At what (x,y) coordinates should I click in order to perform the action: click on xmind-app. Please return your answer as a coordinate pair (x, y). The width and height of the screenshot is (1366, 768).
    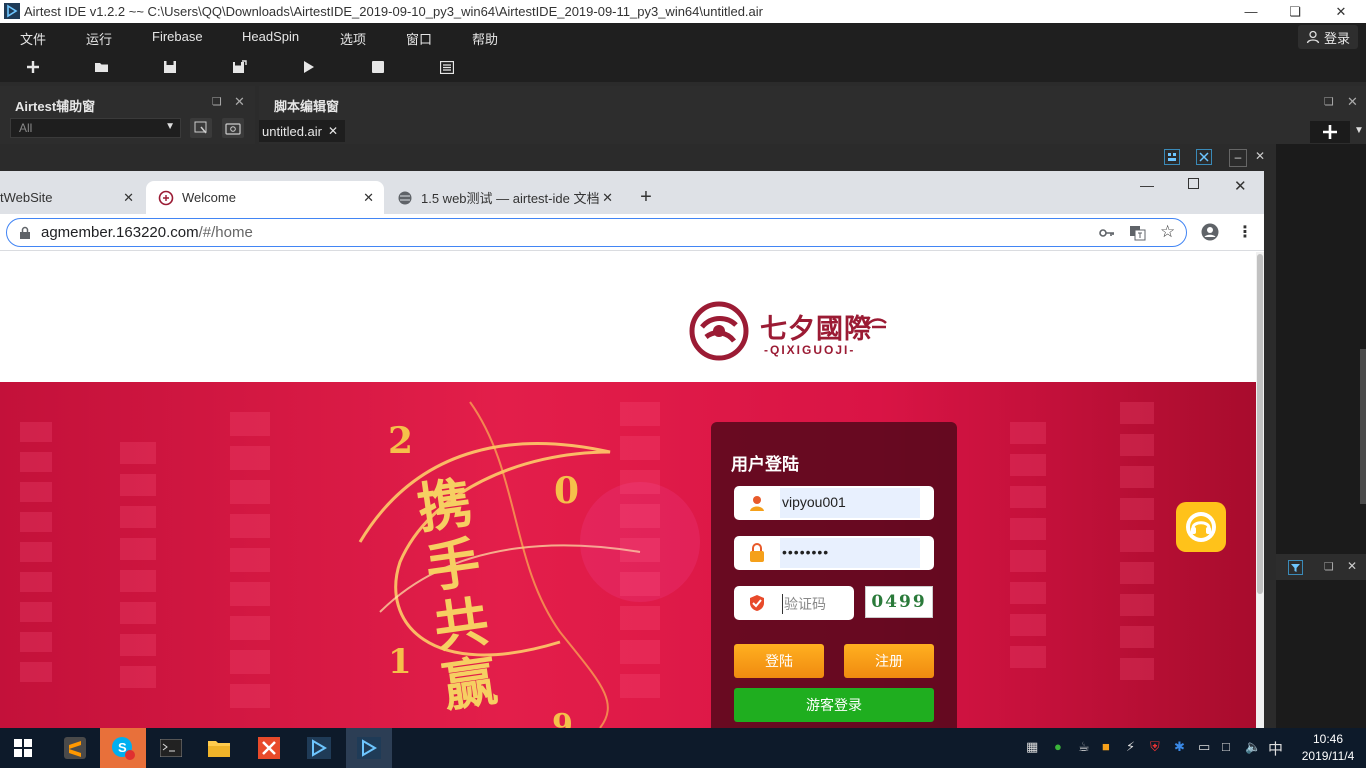
    Looking at the image, I should click on (269, 748).